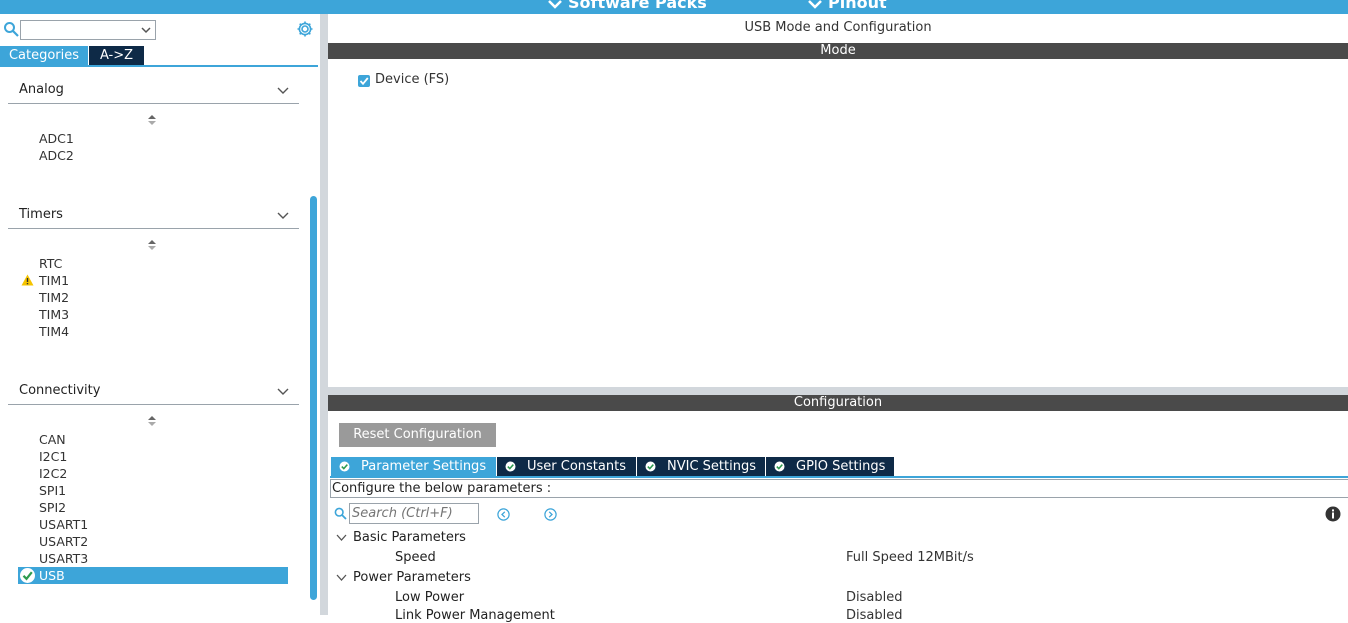 This screenshot has width=1348, height=623. I want to click on section-header-timers: Timers, so click(153, 217).